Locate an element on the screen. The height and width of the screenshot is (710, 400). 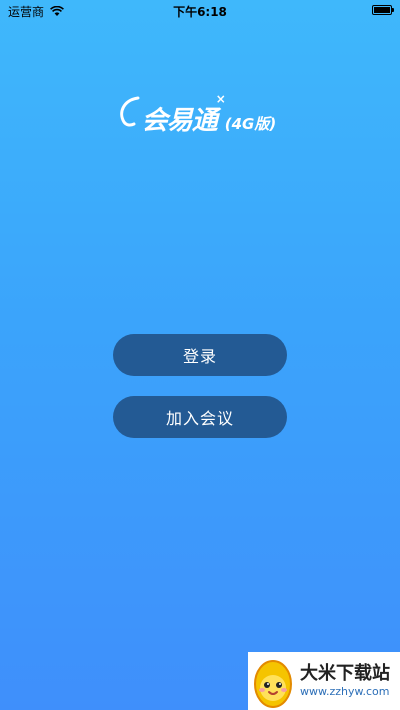
join-meeting-button: 加入会议 is located at coordinates (200, 417).